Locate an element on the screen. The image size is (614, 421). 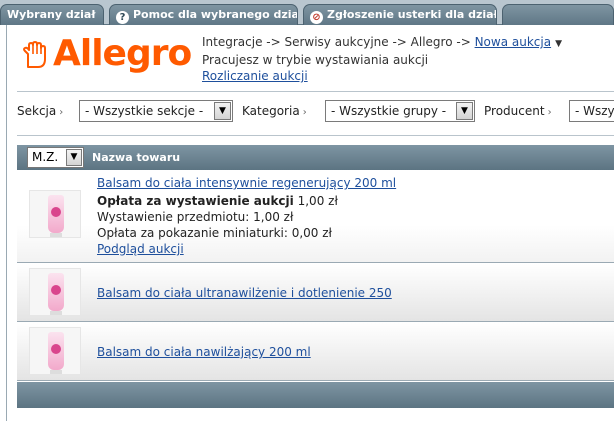
producer-select: - Wszys is located at coordinates (591, 111).